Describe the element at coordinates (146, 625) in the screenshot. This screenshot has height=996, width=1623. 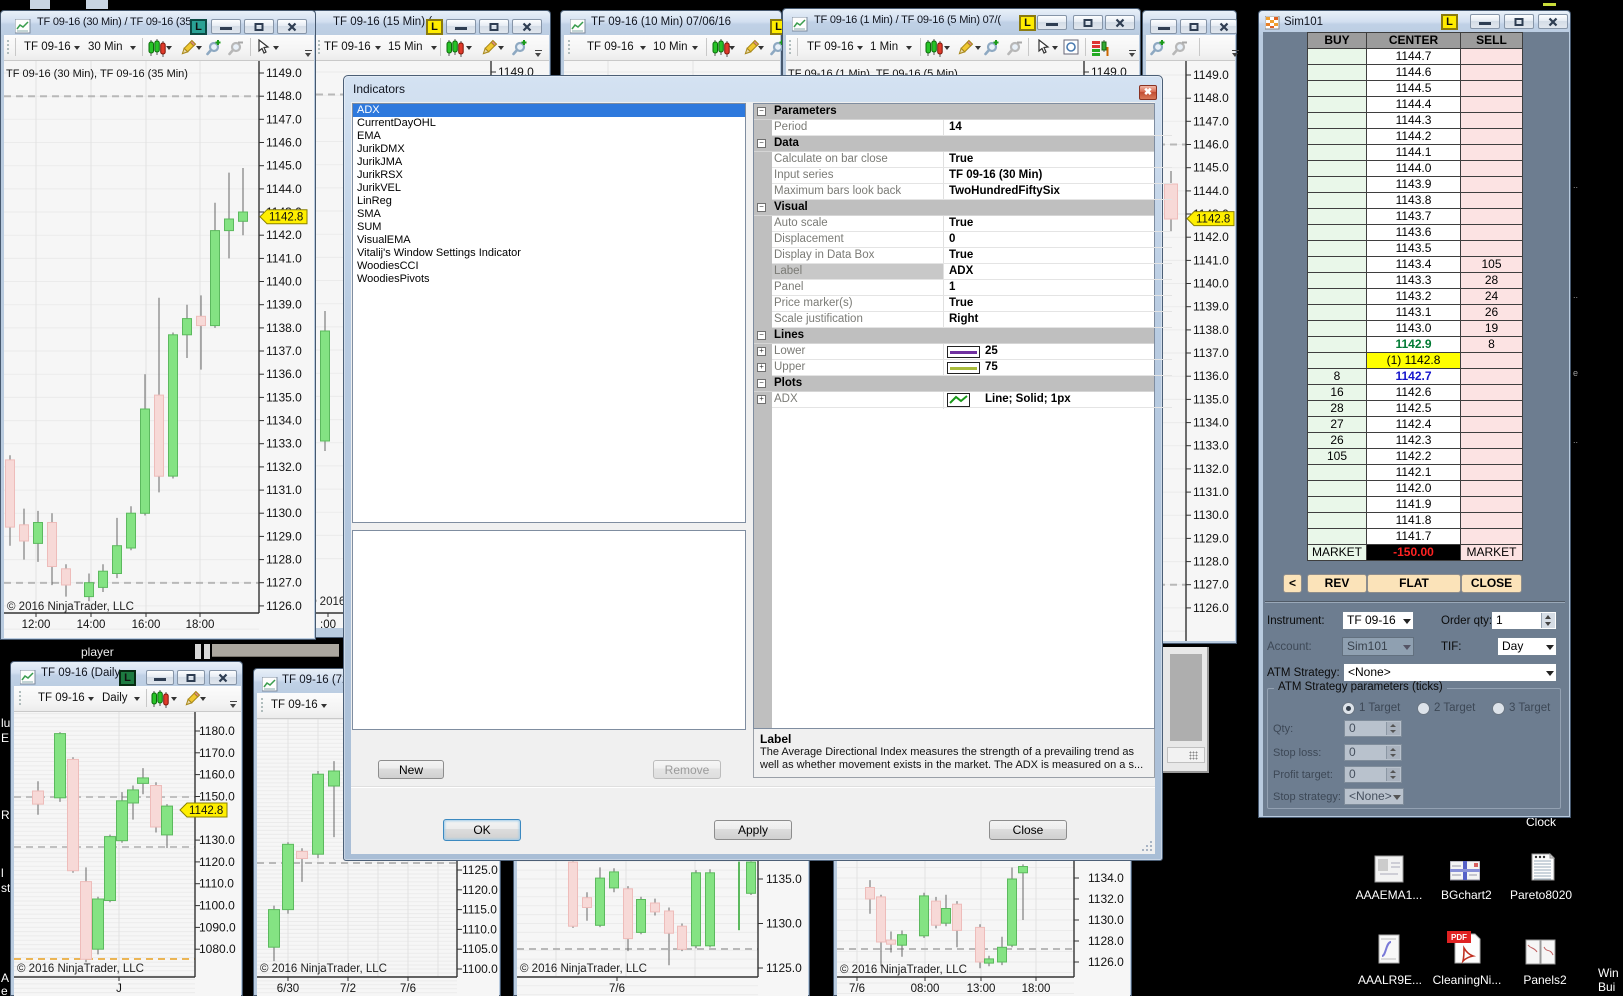
I see `svg-text: 16:00` at that location.